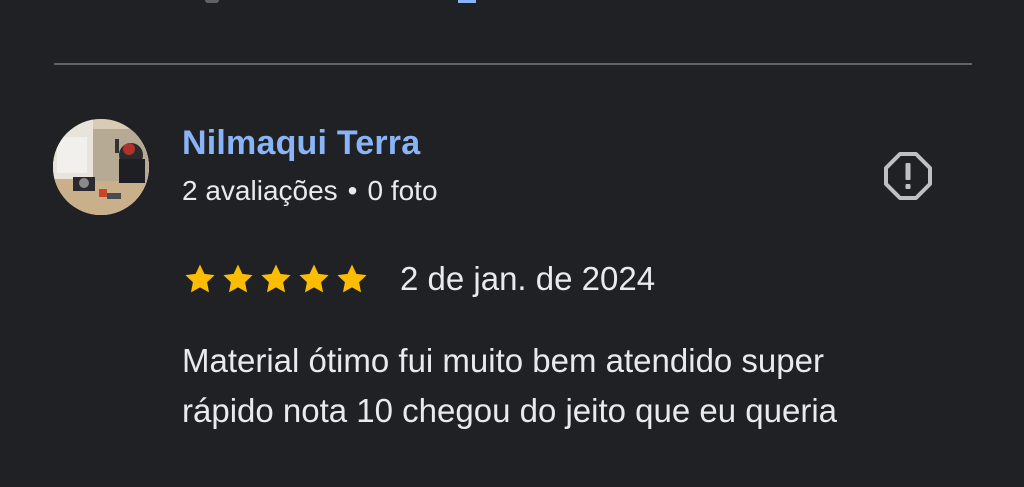 The height and width of the screenshot is (487, 1024). Describe the element at coordinates (528, 278) in the screenshot. I see `review-date: 2 de jan. de 2024` at that location.